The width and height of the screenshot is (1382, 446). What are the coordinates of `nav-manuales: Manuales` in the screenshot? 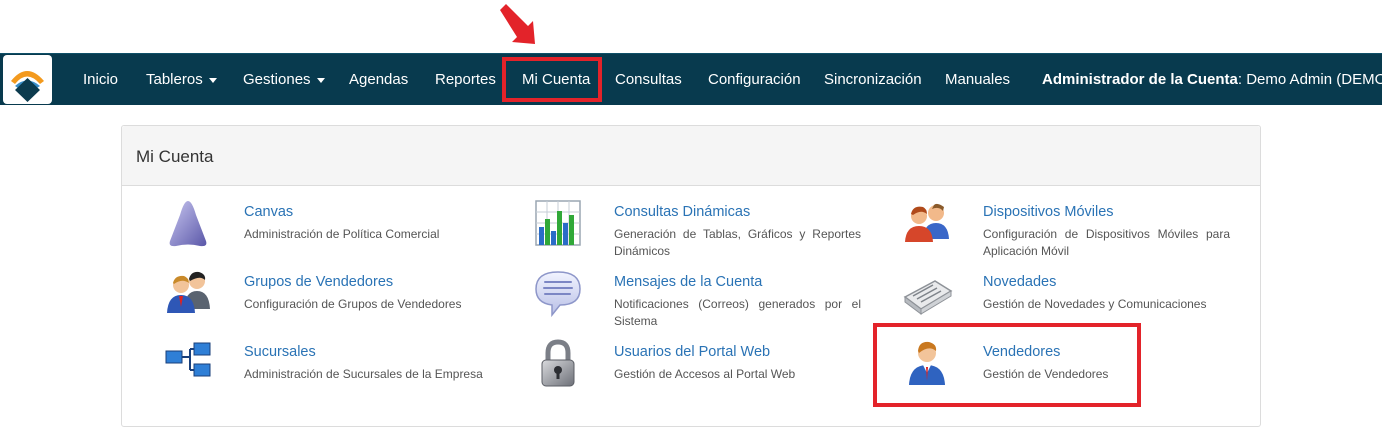 It's located at (977, 79).